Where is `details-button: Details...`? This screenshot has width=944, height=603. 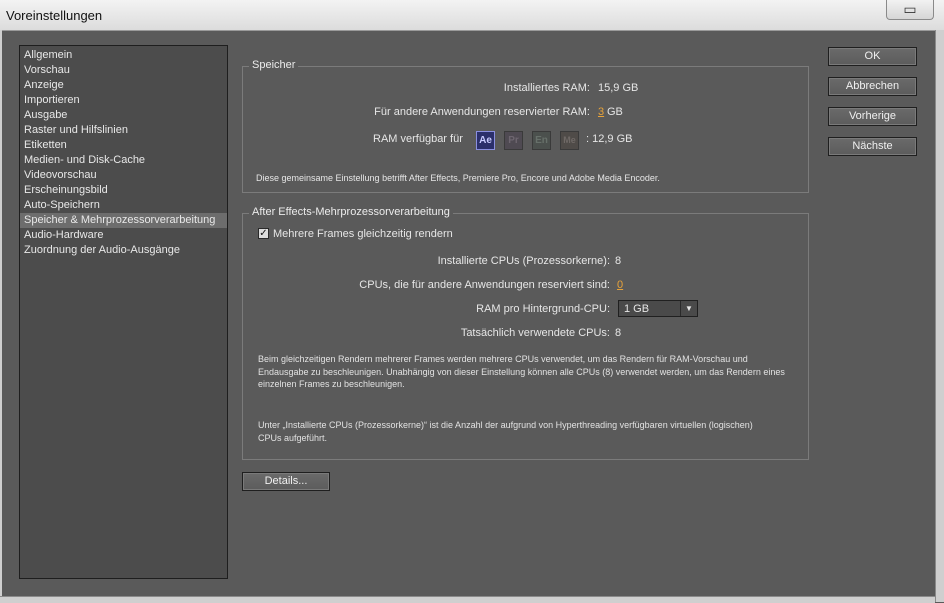
details-button: Details... is located at coordinates (286, 481).